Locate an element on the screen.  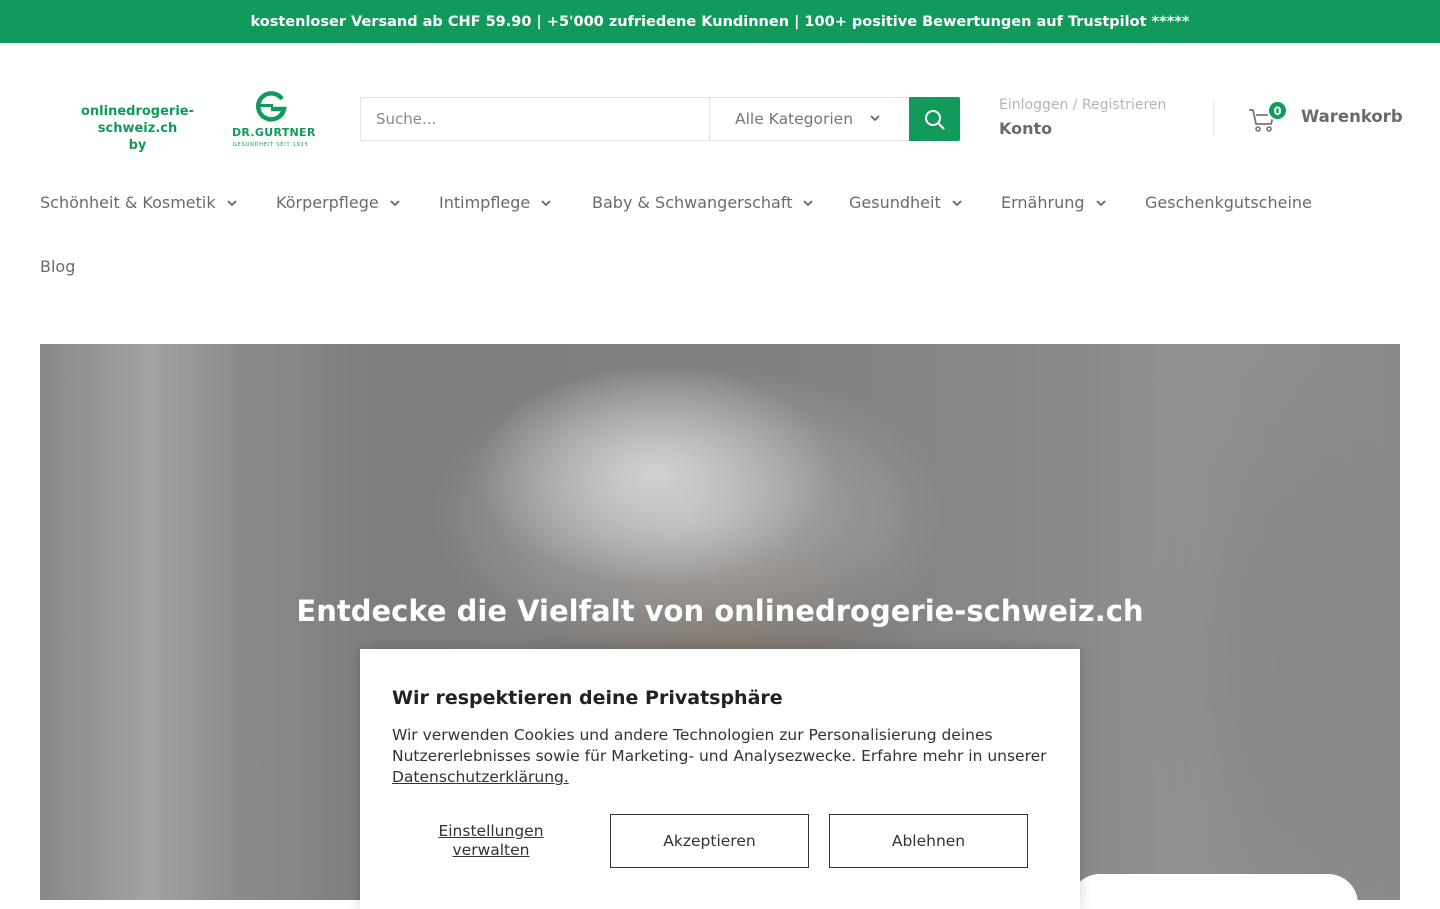
search-bar: Alle Kategorien is located at coordinates (660, 119).